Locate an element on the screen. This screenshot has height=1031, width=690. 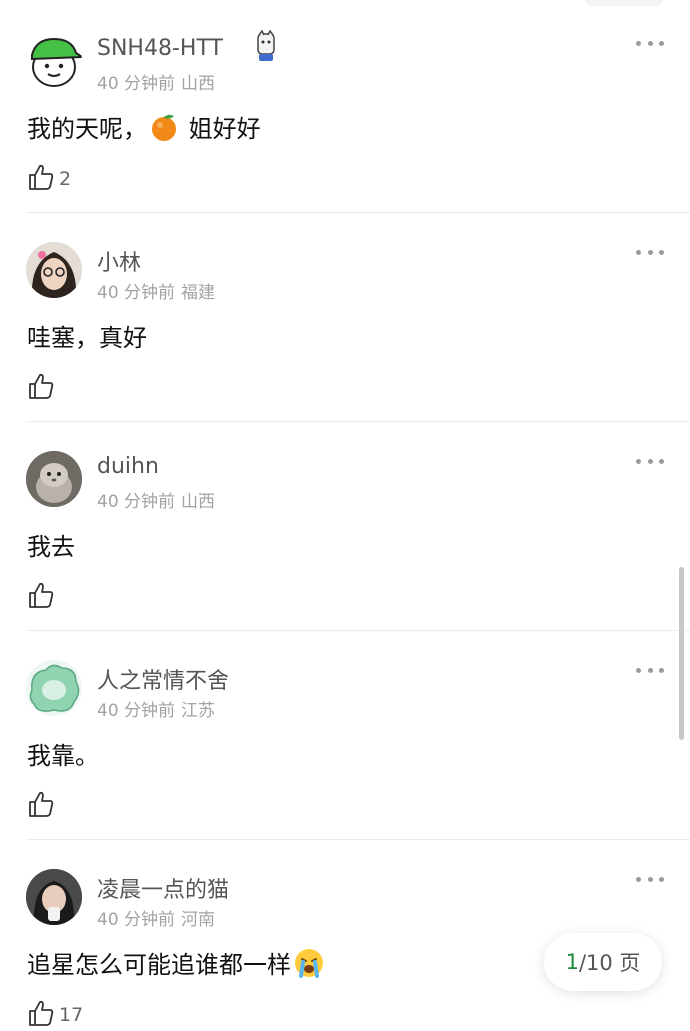
like-count: 2 is located at coordinates (65, 179).